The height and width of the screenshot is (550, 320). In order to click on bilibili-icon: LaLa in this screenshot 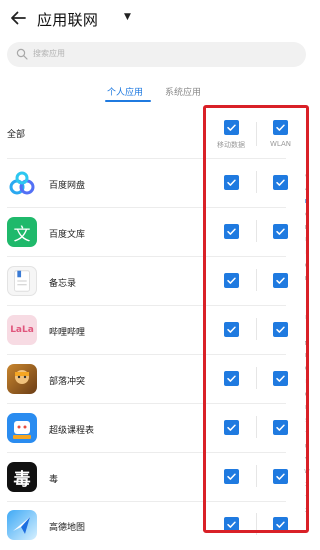, I will do `click(22, 330)`.